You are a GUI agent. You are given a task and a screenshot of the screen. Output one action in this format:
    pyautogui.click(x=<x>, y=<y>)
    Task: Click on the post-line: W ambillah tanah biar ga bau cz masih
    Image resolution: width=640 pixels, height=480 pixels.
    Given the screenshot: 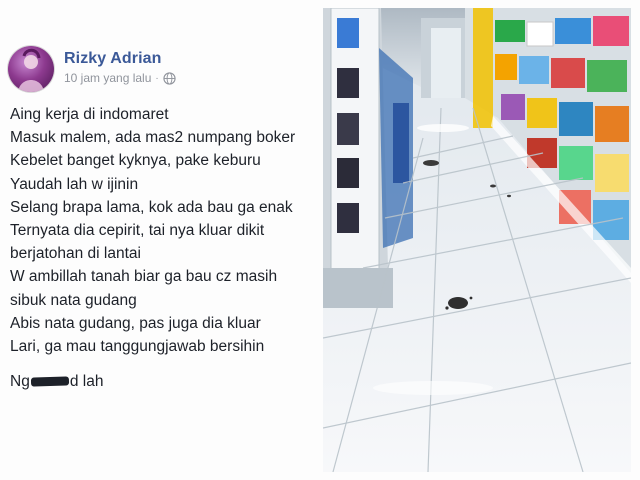 What is the action you would take?
    pyautogui.click(x=144, y=277)
    